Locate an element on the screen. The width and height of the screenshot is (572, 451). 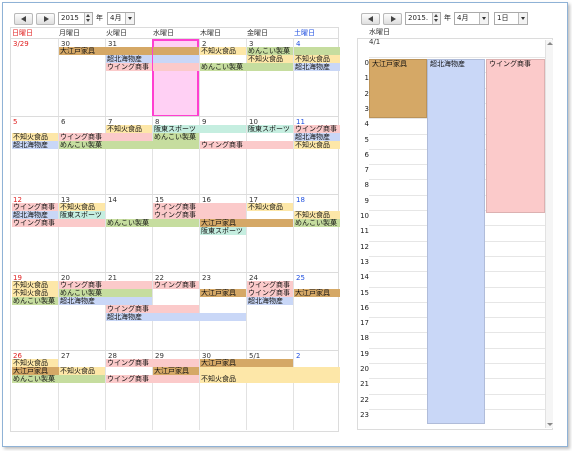
day-cell: 18 is located at coordinates (316, 233).